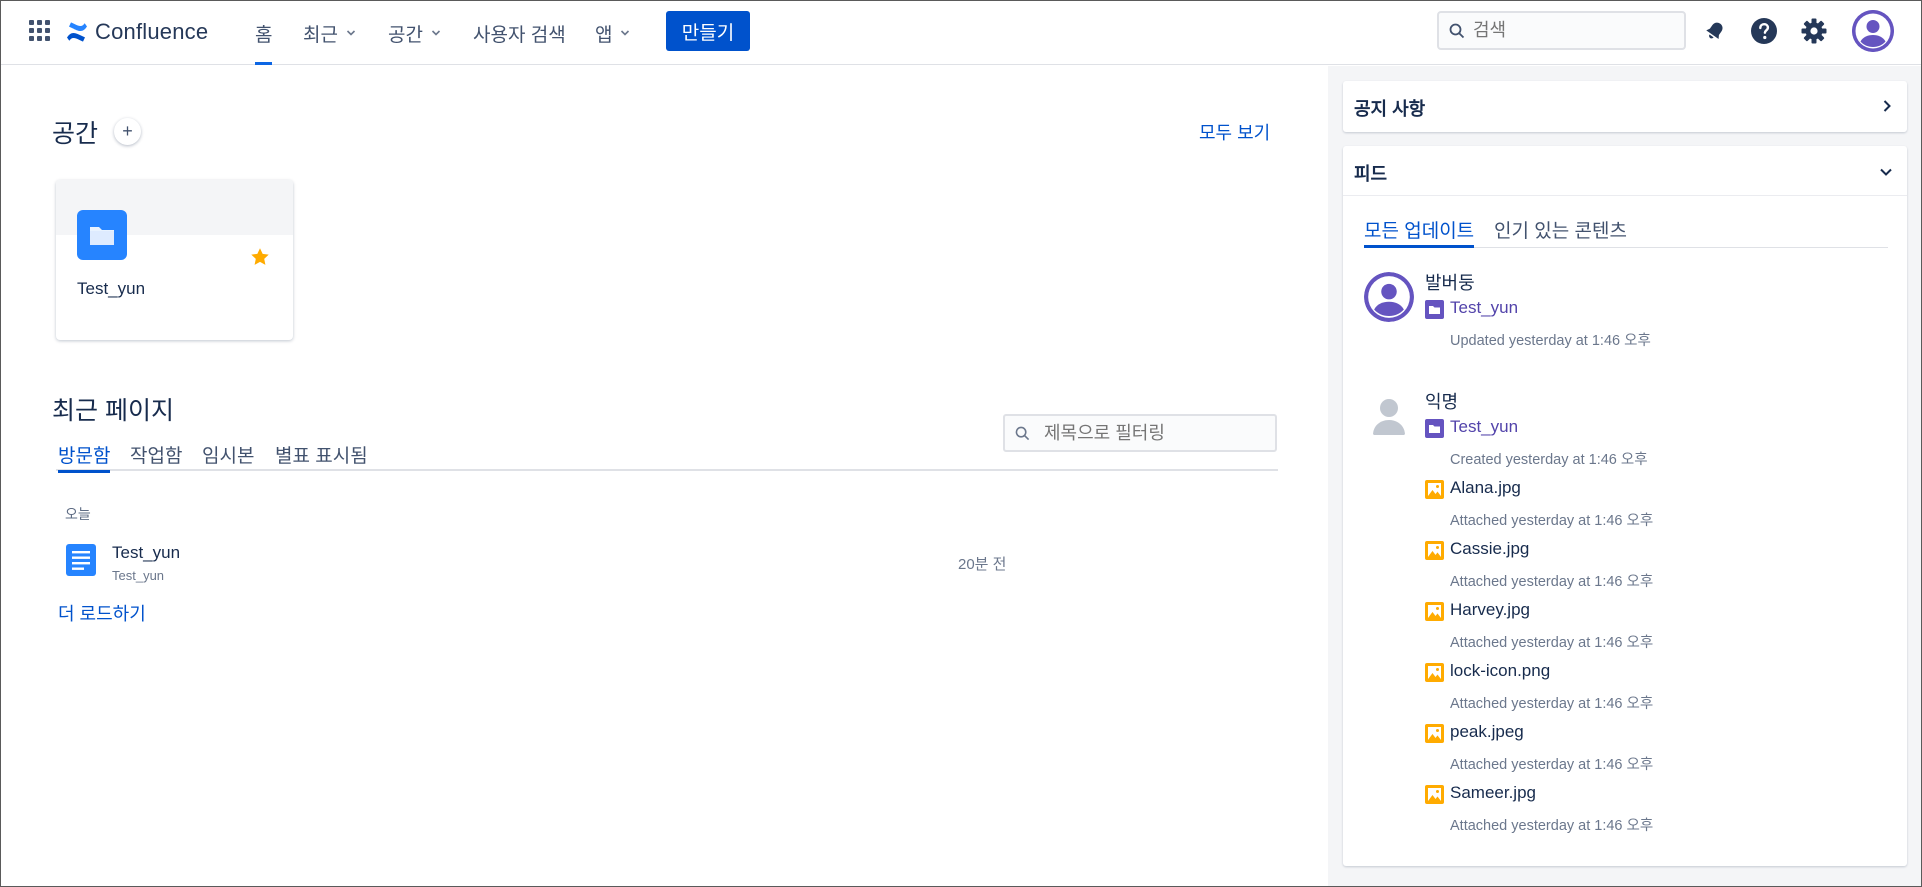 The height and width of the screenshot is (887, 1922). I want to click on feed-user-avatar, so click(1389, 297).